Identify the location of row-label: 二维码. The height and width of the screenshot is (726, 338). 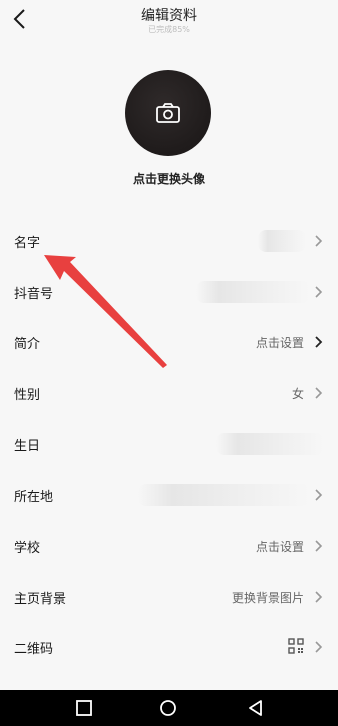
(34, 649).